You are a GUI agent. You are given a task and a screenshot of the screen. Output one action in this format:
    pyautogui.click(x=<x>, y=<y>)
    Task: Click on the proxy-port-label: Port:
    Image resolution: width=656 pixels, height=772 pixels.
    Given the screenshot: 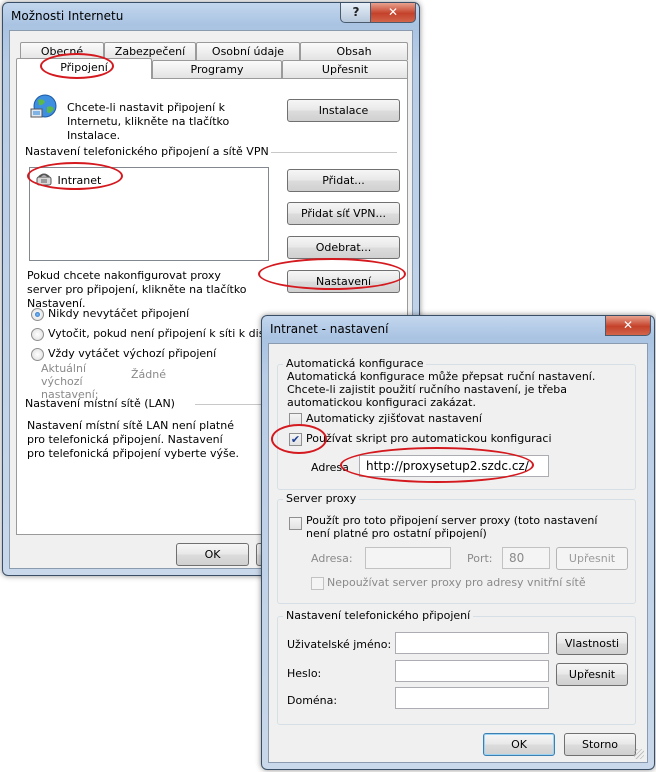 What is the action you would take?
    pyautogui.click(x=480, y=558)
    